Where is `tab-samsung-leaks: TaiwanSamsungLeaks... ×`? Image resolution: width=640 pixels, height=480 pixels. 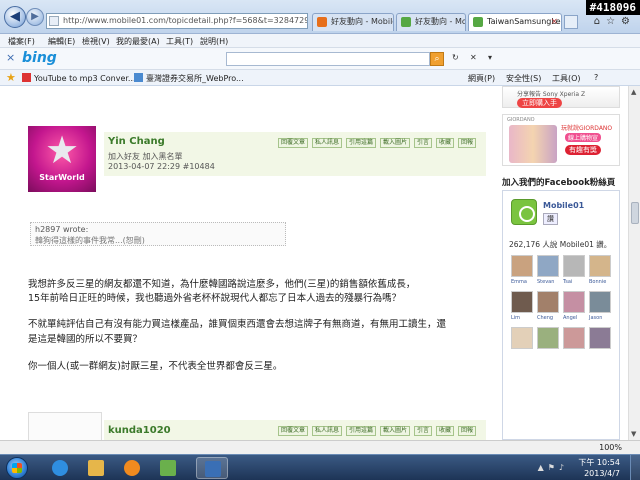 tab-samsung-leaks: TaiwanSamsungLeaks... × is located at coordinates (515, 22).